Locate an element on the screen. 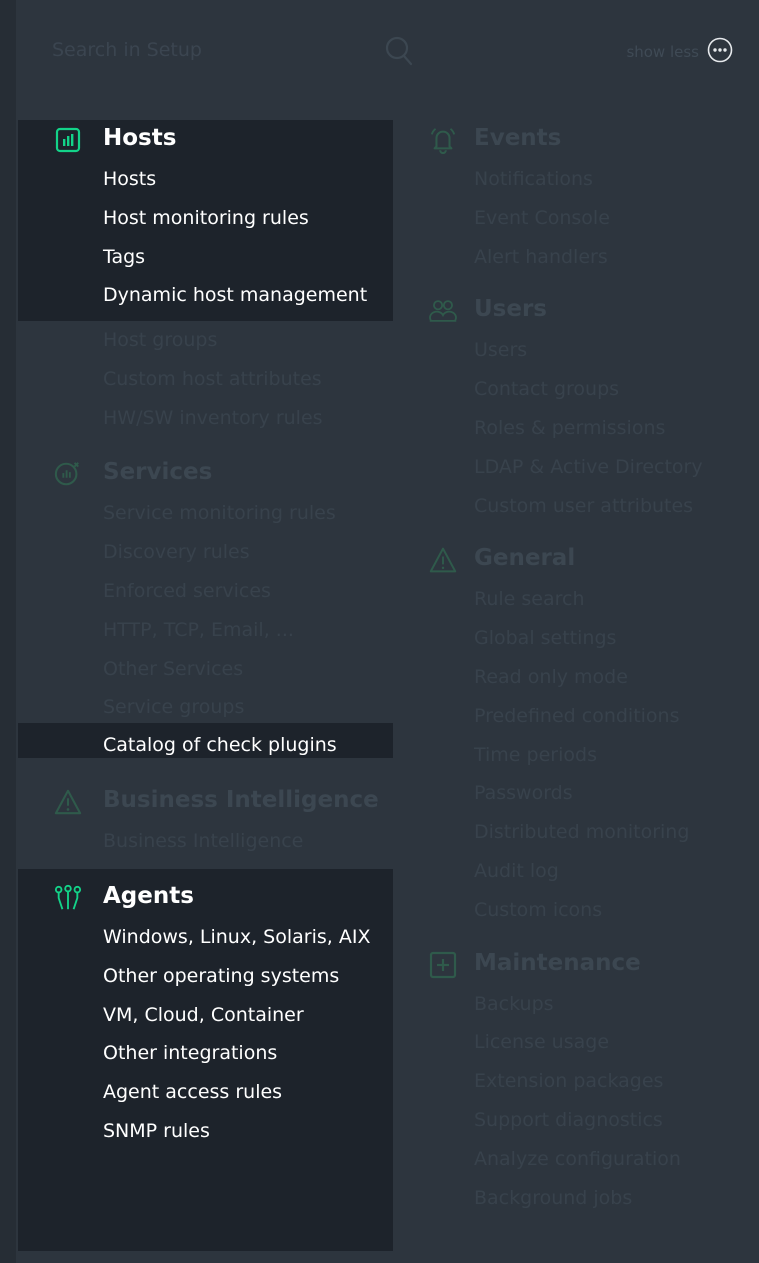 This screenshot has width=759, height=1263. menu-item-license-usage: License usage is located at coordinates (581, 1042).